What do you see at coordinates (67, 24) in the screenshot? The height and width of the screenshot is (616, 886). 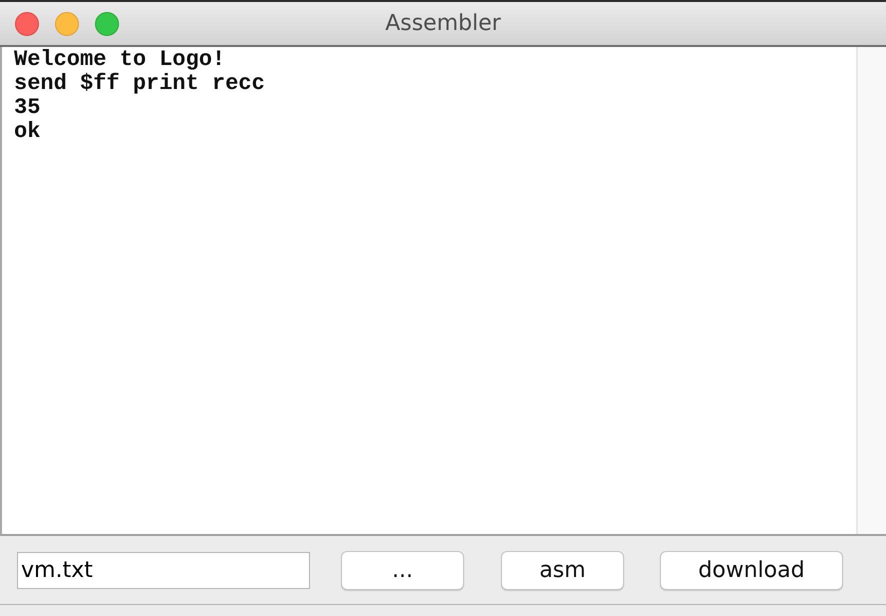 I see `minimize-button` at bounding box center [67, 24].